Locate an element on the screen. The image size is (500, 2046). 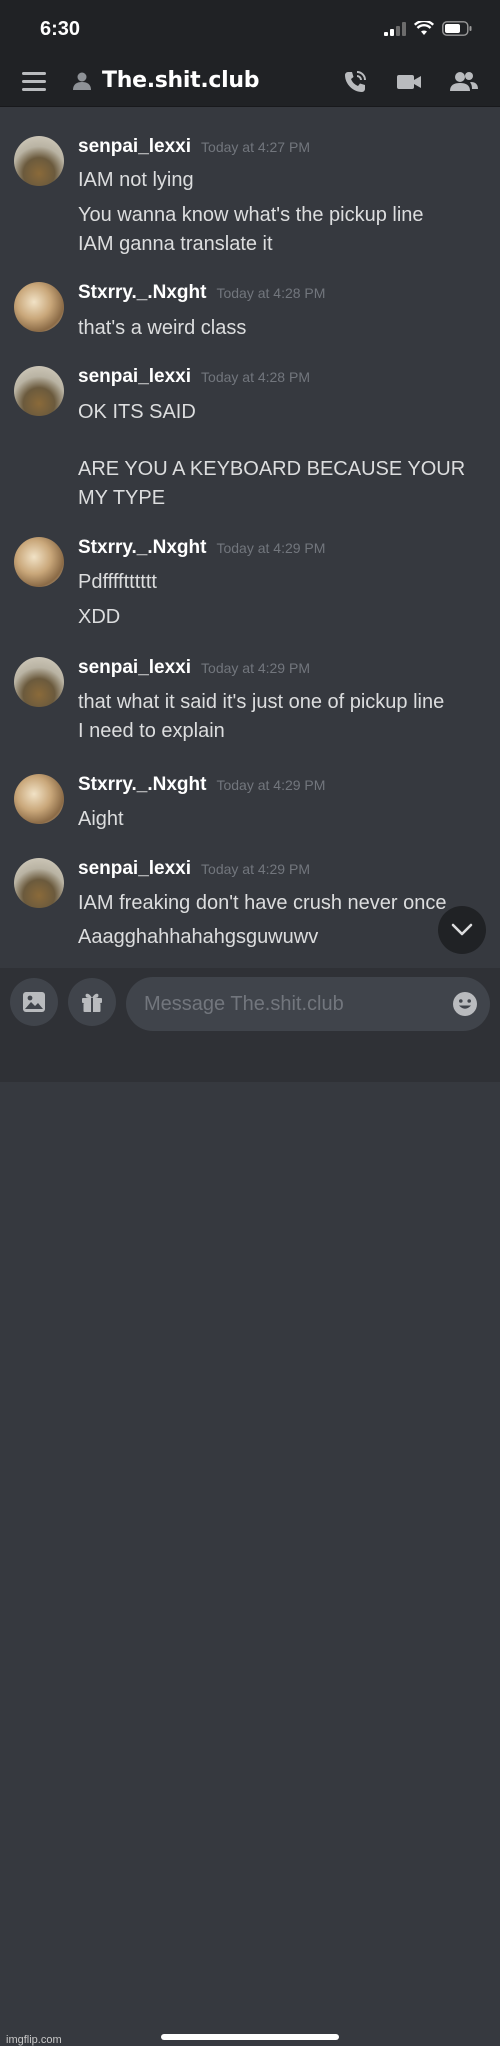
message-text: I need to explain is located at coordinates (151, 731).